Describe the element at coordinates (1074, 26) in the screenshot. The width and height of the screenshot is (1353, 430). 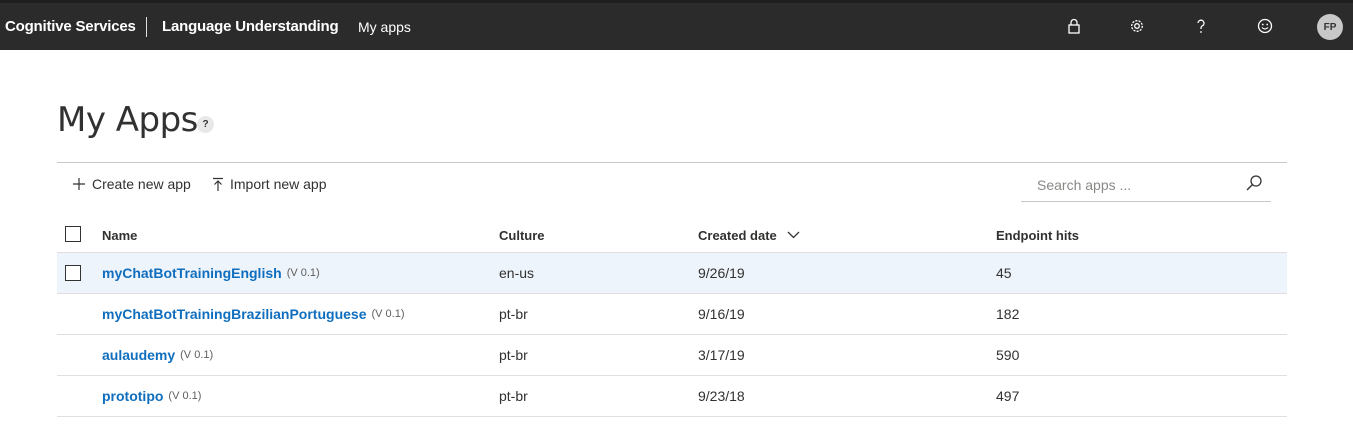
I see `lock-icon` at that location.